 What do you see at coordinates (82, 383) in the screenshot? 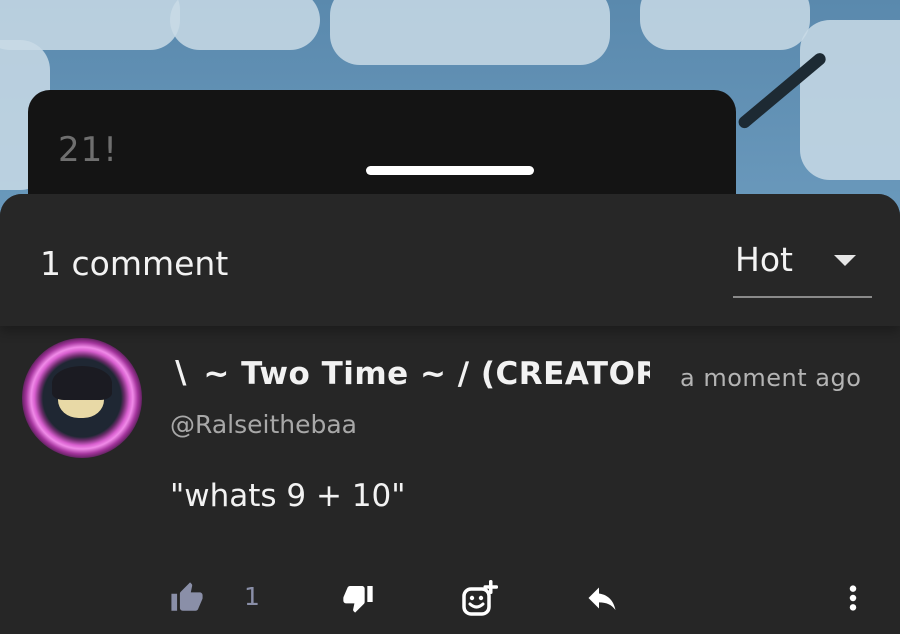
I see `avatar-hair` at bounding box center [82, 383].